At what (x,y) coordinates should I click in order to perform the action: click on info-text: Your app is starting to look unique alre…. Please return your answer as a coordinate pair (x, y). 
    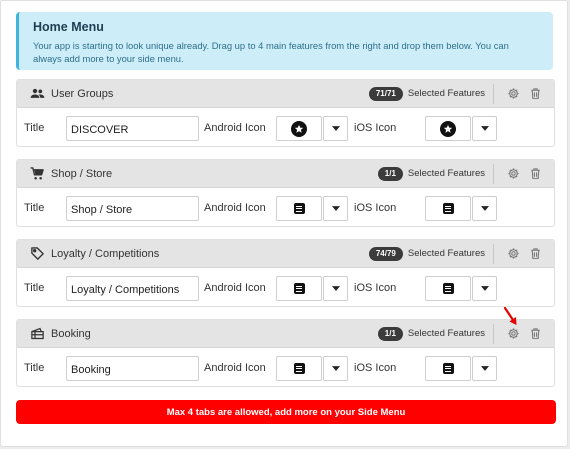
    Looking at the image, I should click on (271, 52).